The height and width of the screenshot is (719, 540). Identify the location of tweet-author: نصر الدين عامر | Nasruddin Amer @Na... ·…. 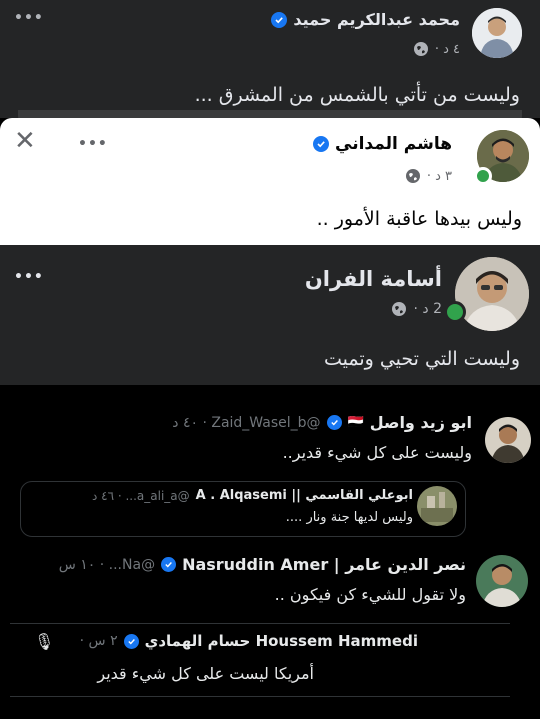
(262, 564).